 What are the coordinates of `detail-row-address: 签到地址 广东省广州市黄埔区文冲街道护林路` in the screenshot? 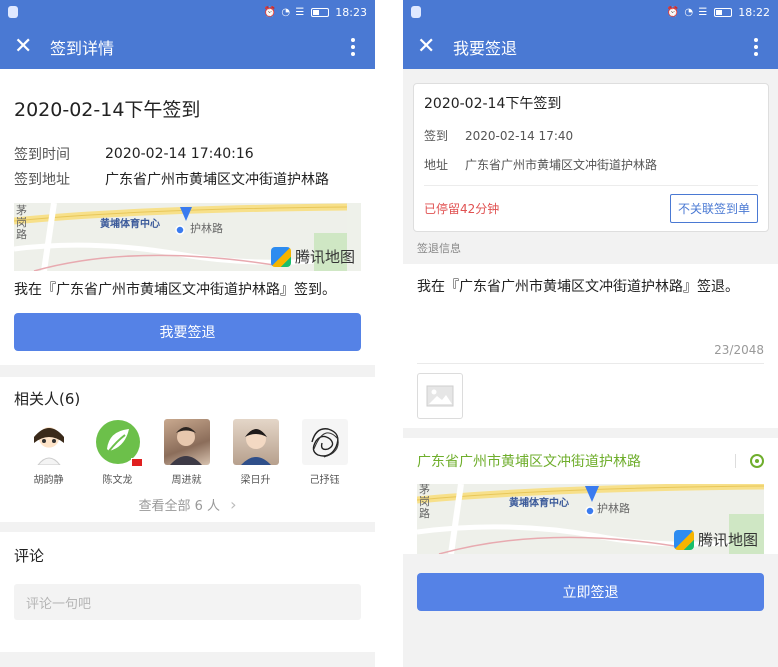 It's located at (187, 178).